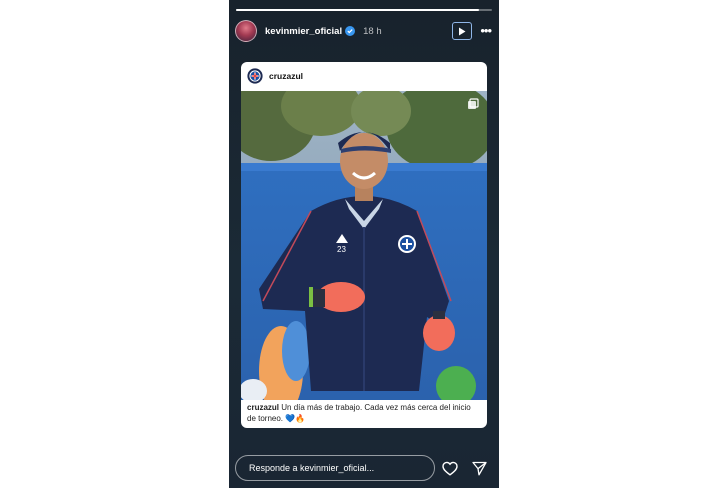  Describe the element at coordinates (350, 31) in the screenshot. I see `verified-icon` at that location.